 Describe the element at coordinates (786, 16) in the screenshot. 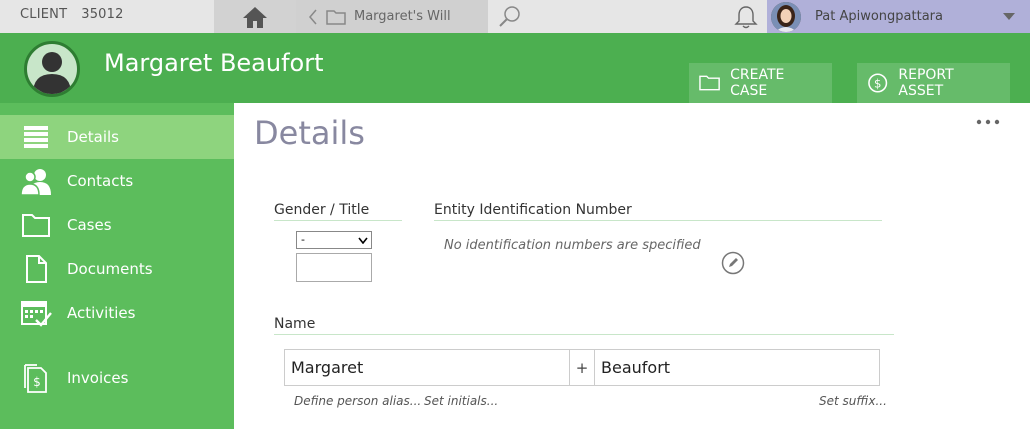

I see `avatar` at that location.